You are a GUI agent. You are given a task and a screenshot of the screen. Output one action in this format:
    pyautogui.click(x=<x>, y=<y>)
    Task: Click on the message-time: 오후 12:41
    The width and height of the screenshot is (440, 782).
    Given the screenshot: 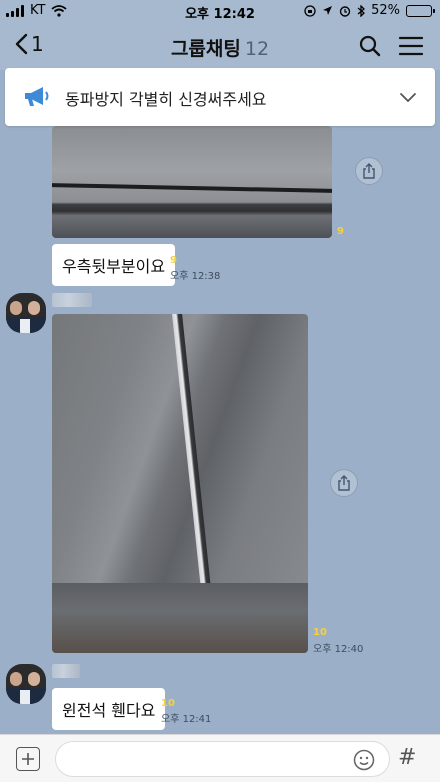 What is the action you would take?
    pyautogui.click(x=186, y=719)
    